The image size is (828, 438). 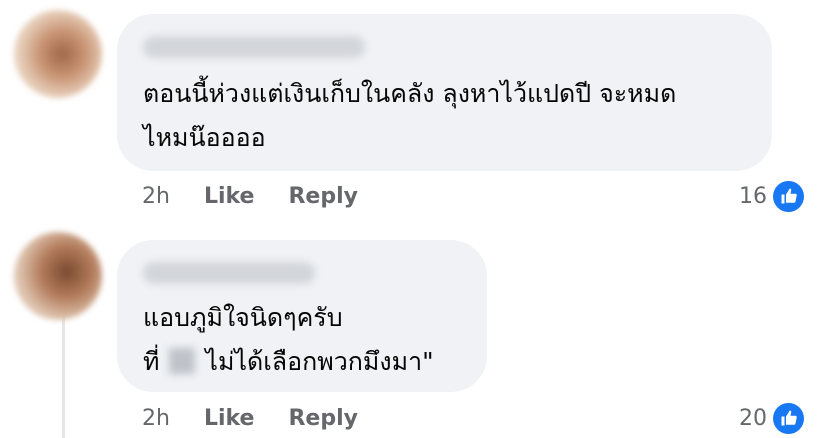 What do you see at coordinates (204, 137) in the screenshot?
I see `comment-text-line: ไหมน๊ออออ` at bounding box center [204, 137].